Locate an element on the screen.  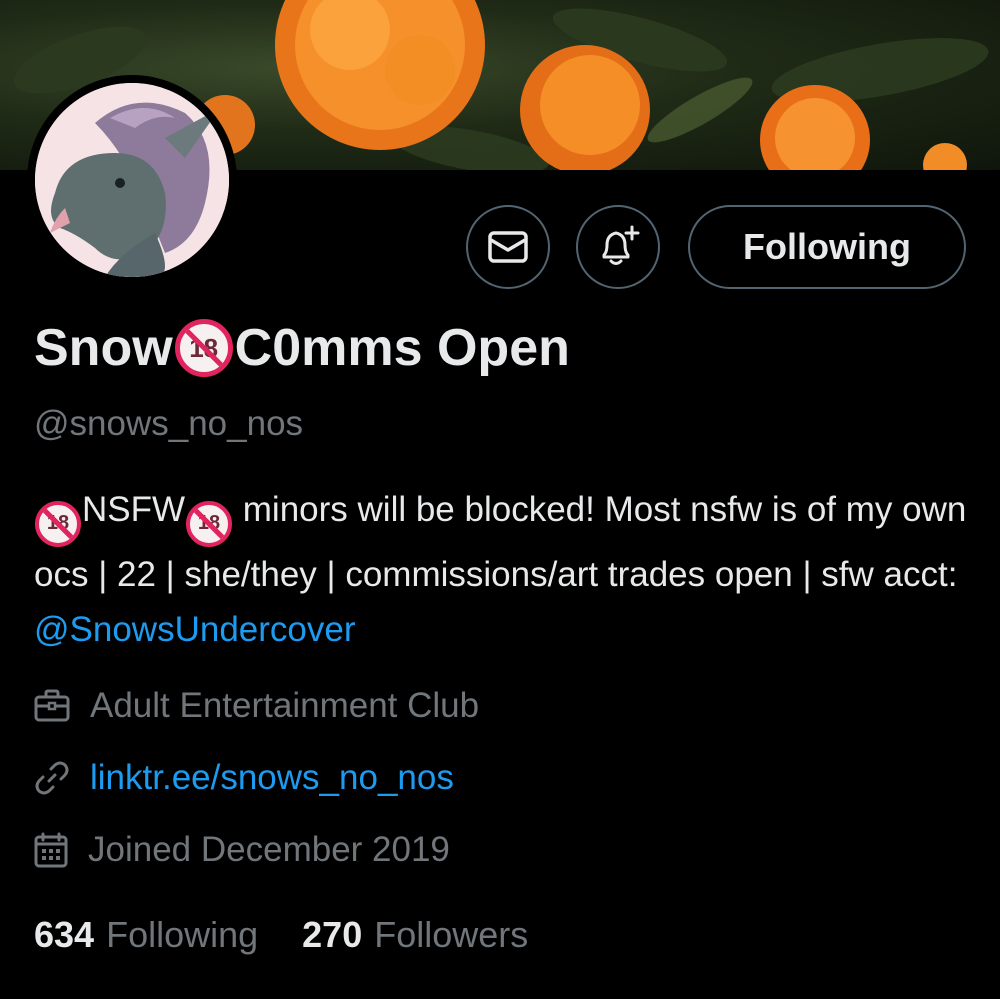
bell-plus-icon is located at coordinates (621, 245).